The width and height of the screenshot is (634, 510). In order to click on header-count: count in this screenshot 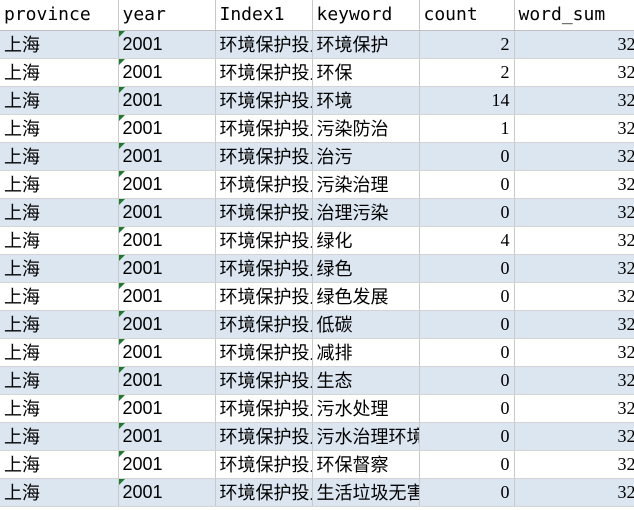, I will do `click(467, 15)`.